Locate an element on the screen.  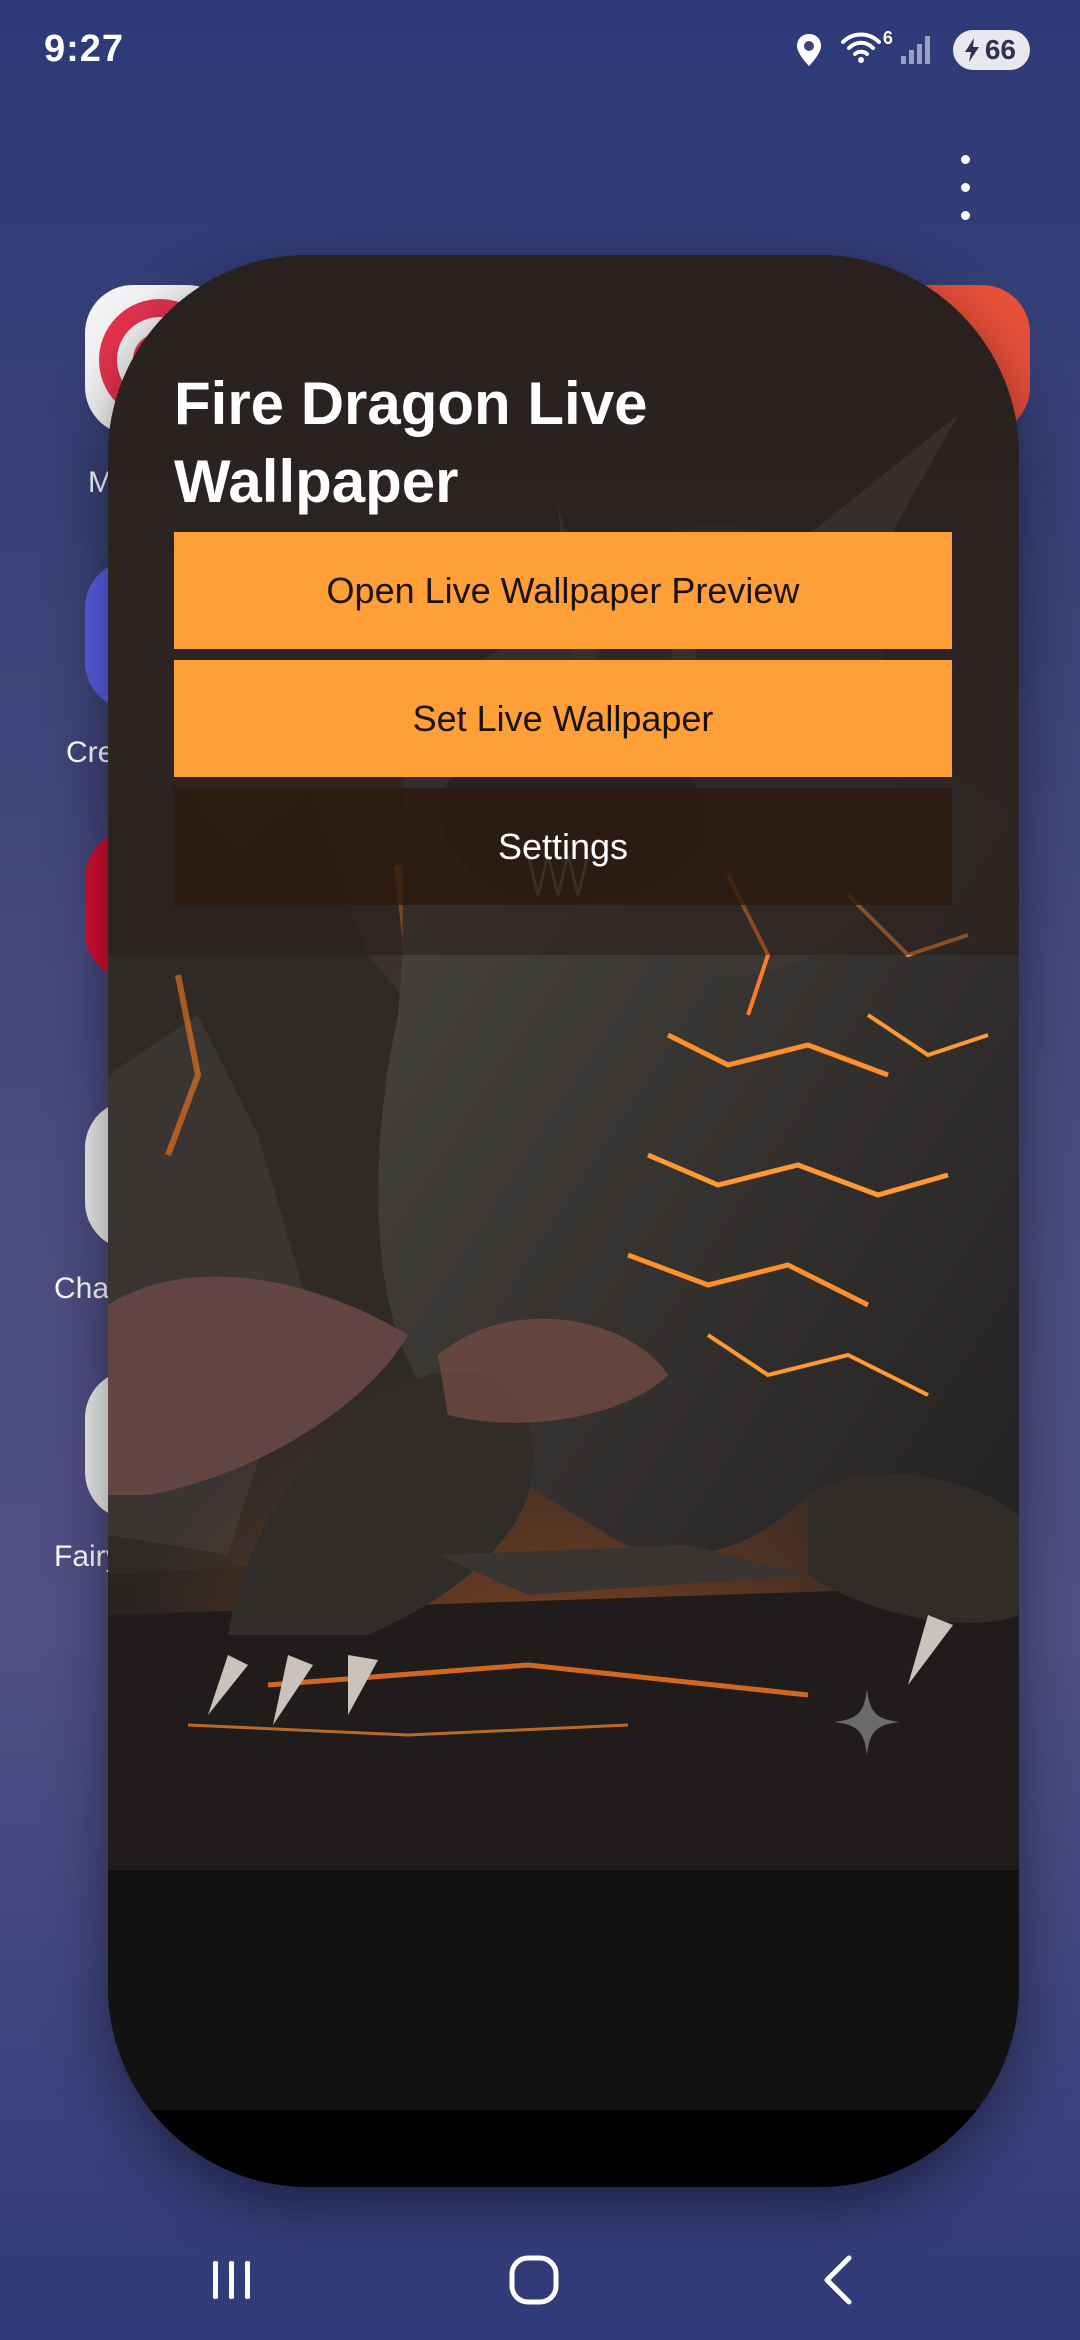
battery-indicator: 66 is located at coordinates (991, 50).